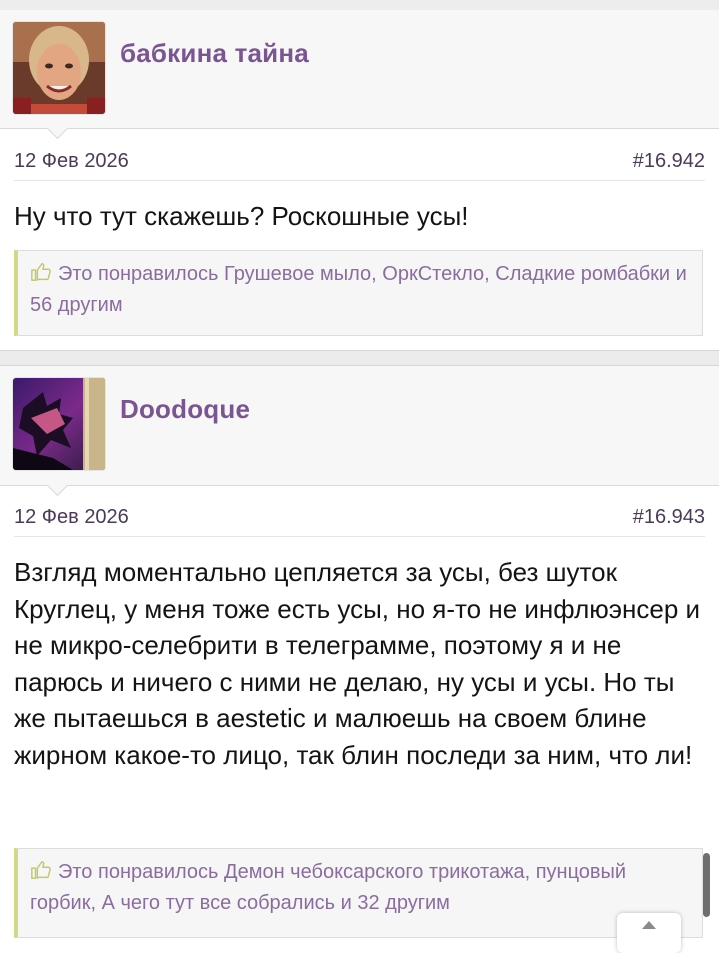 This screenshot has width=719, height=953. What do you see at coordinates (359, 160) in the screenshot?
I see `post-meta: 12 Фев 2026 #16.942` at bounding box center [359, 160].